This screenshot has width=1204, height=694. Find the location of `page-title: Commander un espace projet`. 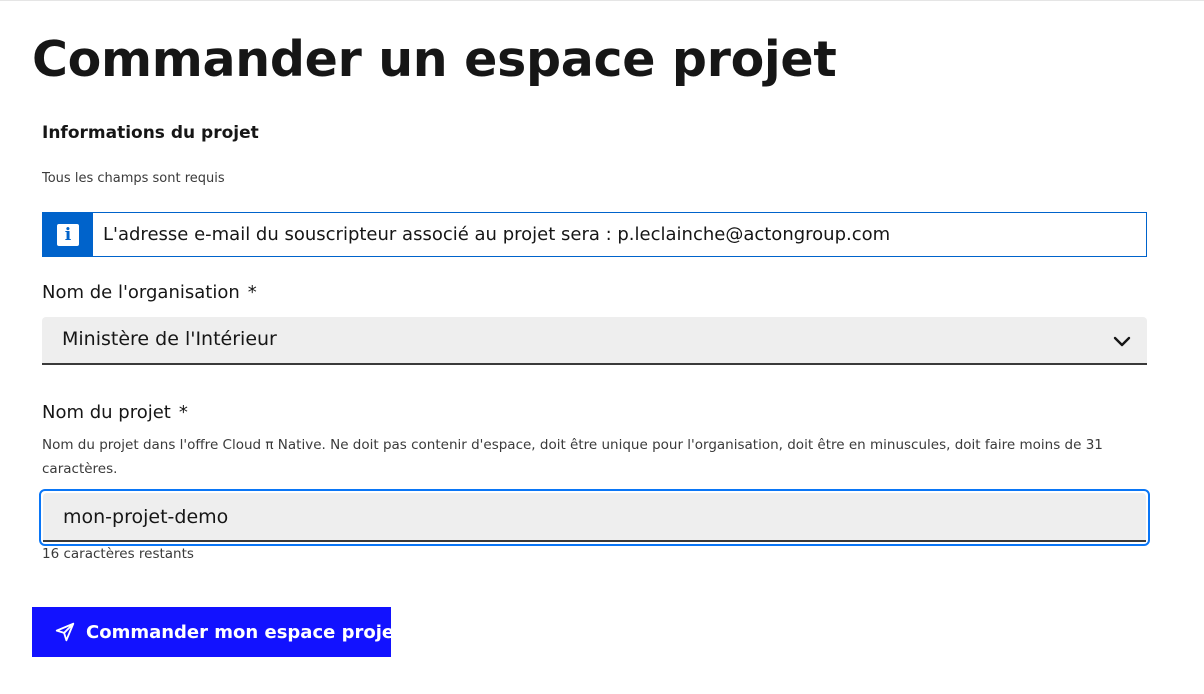

page-title: Commander un espace projet is located at coordinates (434, 59).